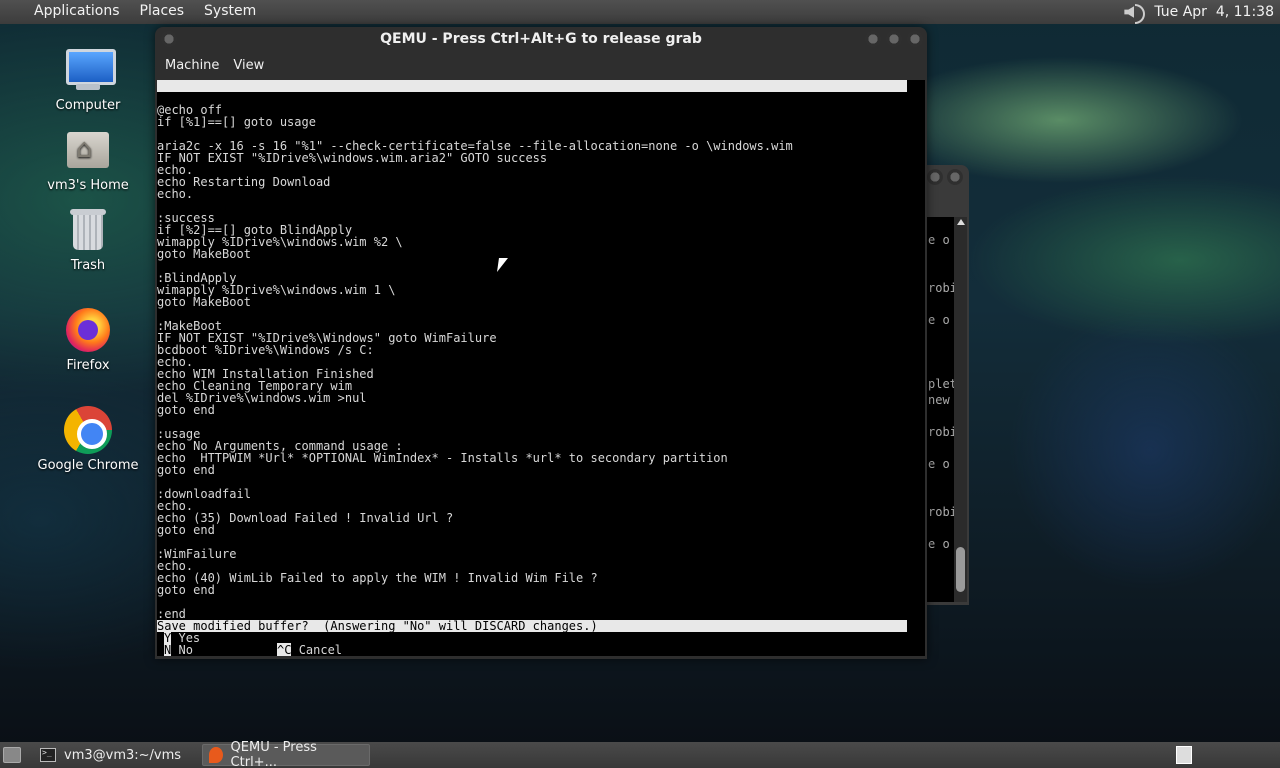 The image size is (1280, 768). Describe the element at coordinates (230, 12) in the screenshot. I see `menu-system: System` at that location.